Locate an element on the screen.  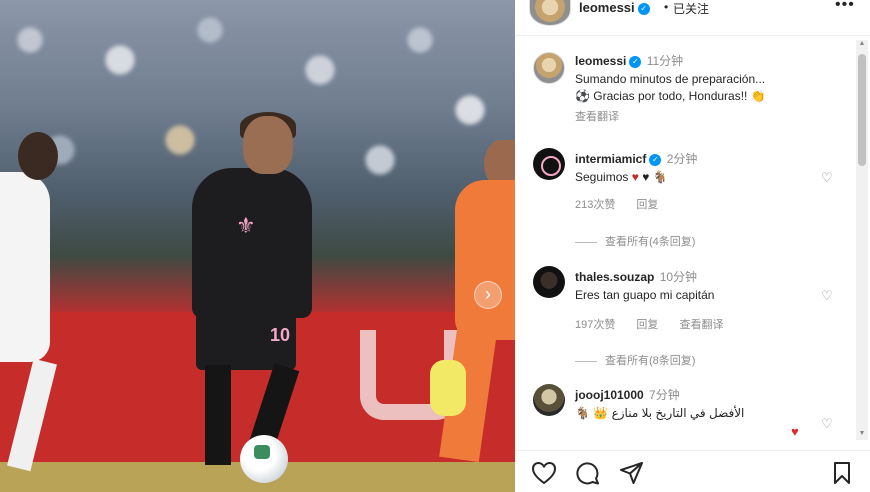
author-username: leomessi is located at coordinates (607, 7).